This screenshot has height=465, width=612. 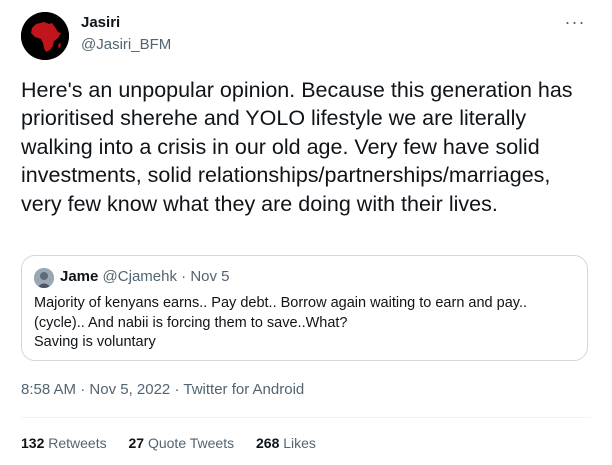 I want to click on likes-count: 268, so click(x=268, y=443).